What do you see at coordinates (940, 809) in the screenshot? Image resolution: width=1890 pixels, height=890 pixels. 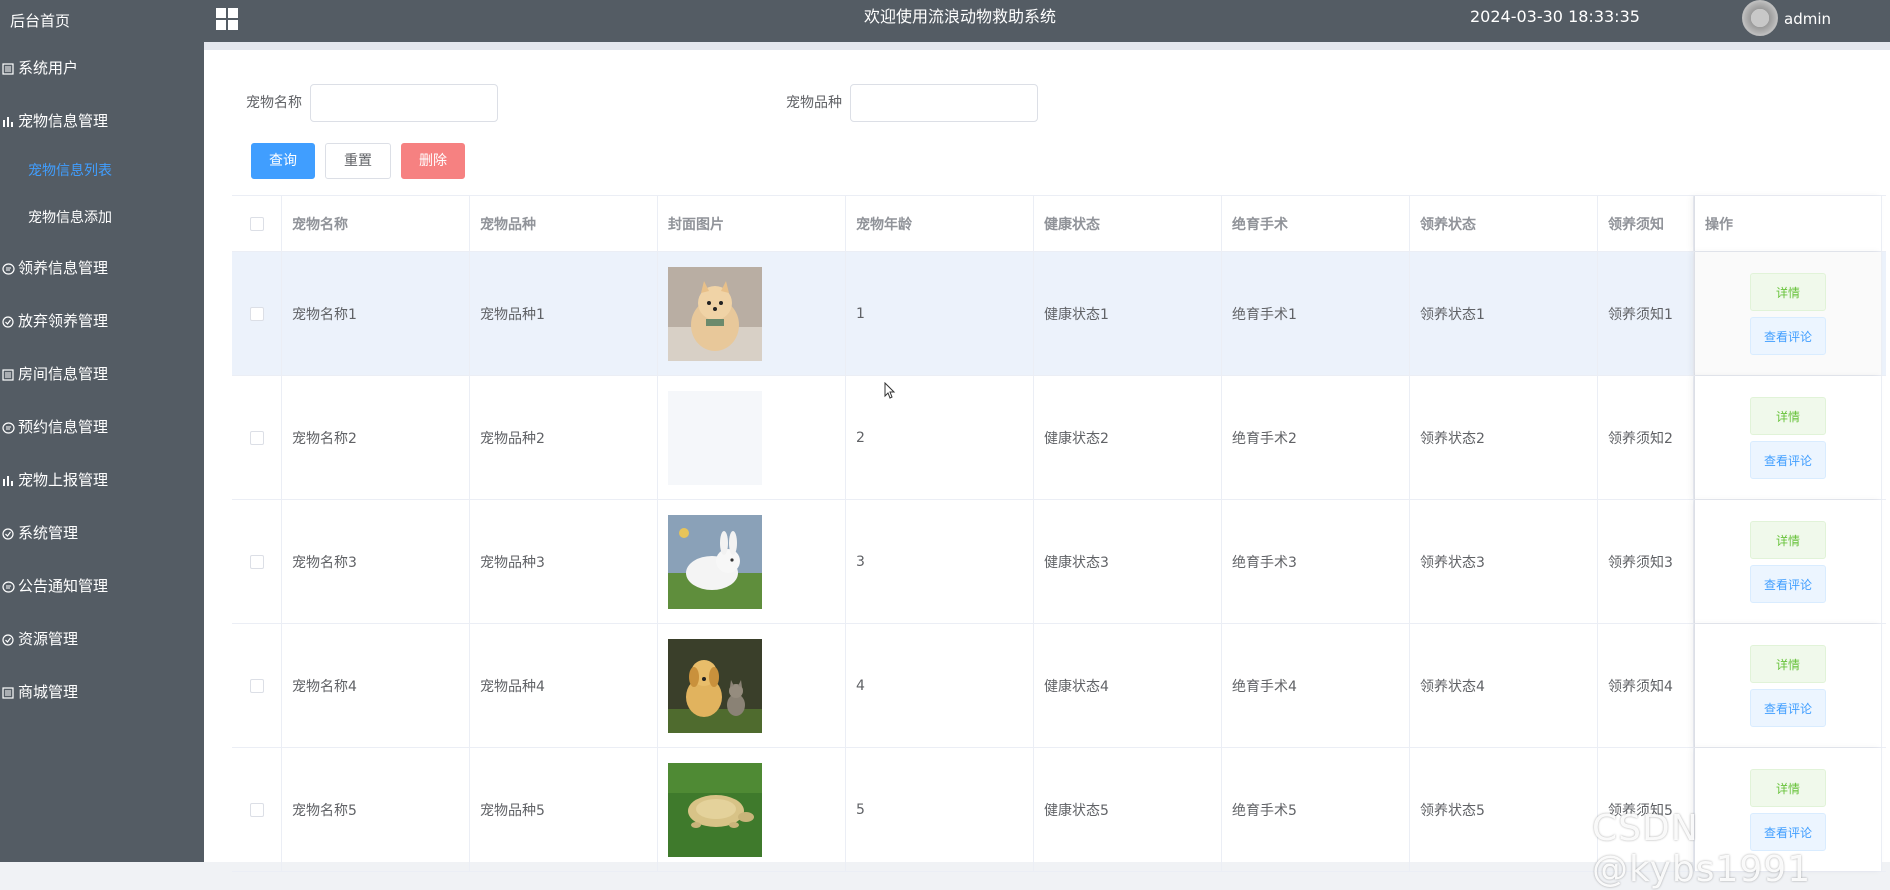 I see `pet-age-cell: 5` at bounding box center [940, 809].